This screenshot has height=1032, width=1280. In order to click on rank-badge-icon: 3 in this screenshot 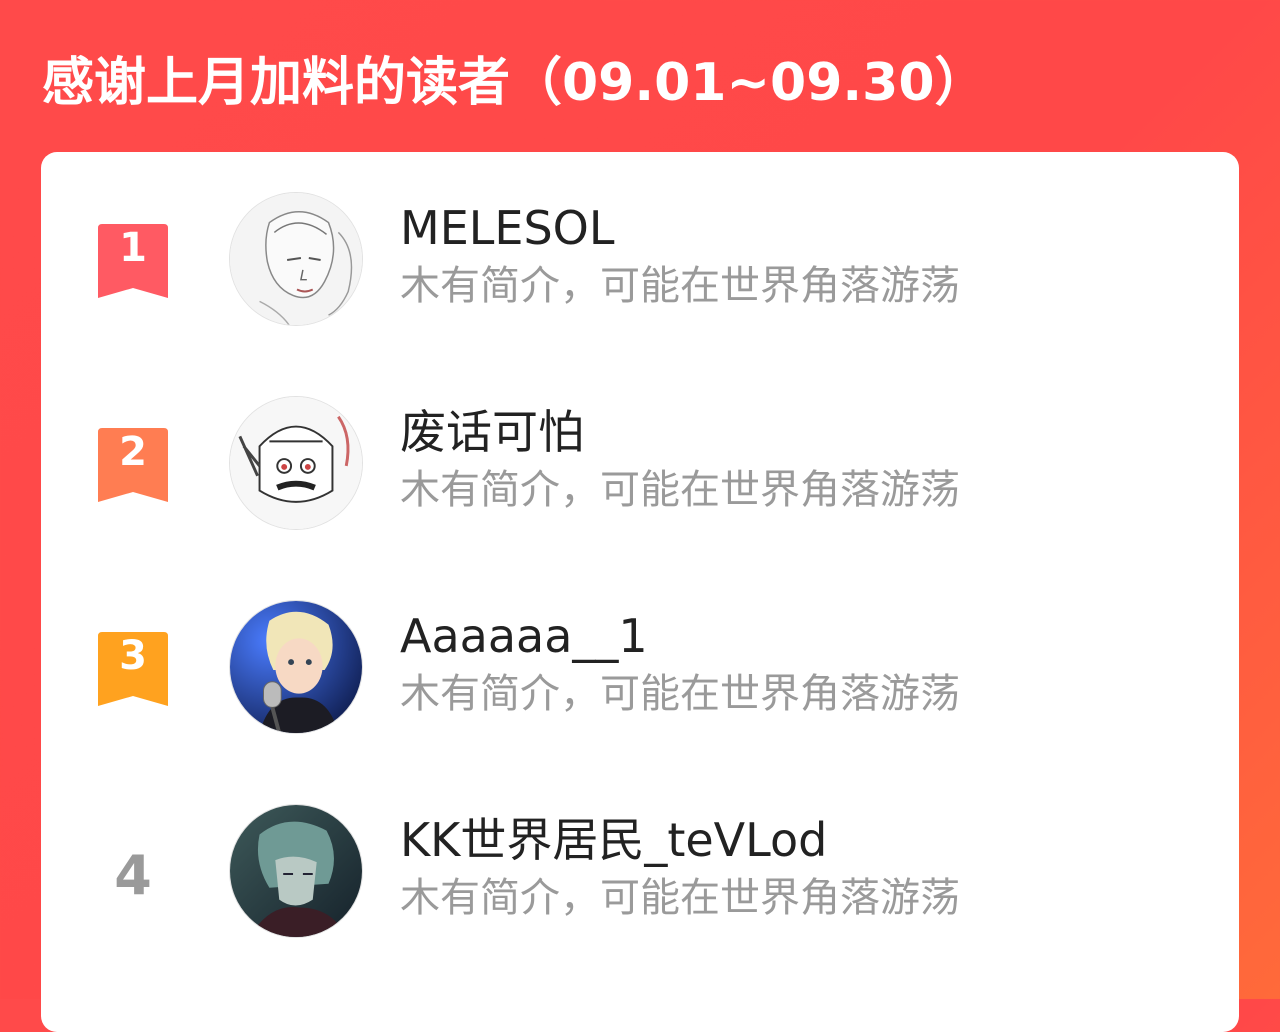, I will do `click(133, 669)`.